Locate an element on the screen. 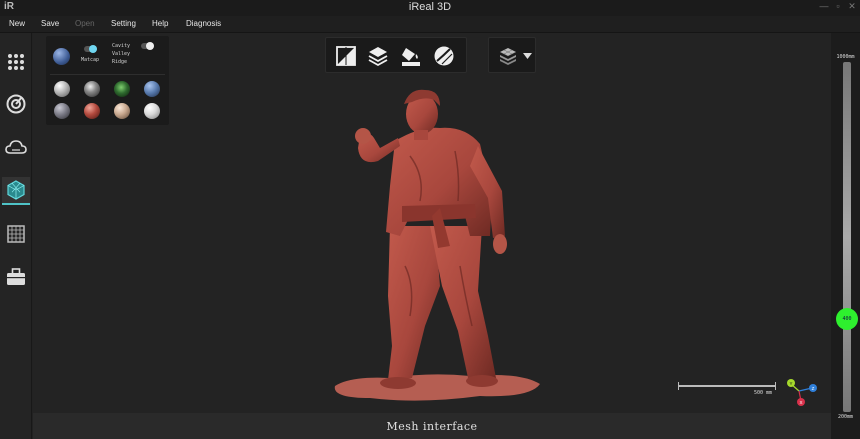 Image resolution: width=860 pixels, height=439 pixels. chevron-down-icon is located at coordinates (527, 56).